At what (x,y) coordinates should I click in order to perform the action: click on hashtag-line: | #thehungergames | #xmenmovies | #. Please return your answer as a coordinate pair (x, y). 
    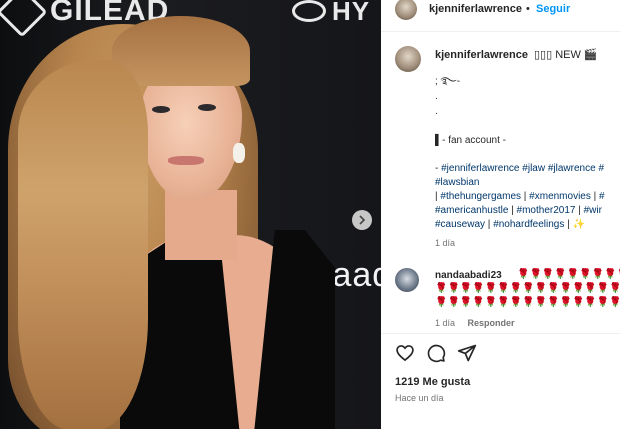
    Looking at the image, I should click on (527, 197).